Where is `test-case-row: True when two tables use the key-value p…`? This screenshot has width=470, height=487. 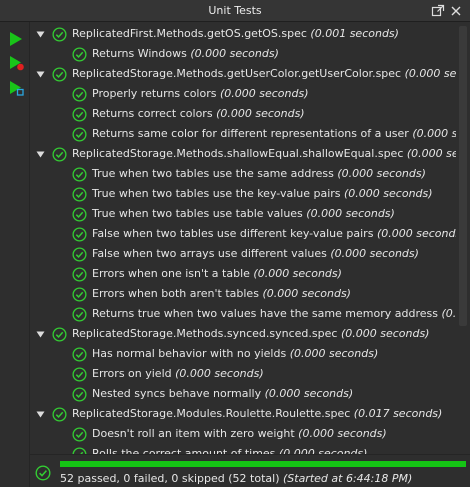 test-case-row: True when two tables use the key-value p… is located at coordinates (250, 194).